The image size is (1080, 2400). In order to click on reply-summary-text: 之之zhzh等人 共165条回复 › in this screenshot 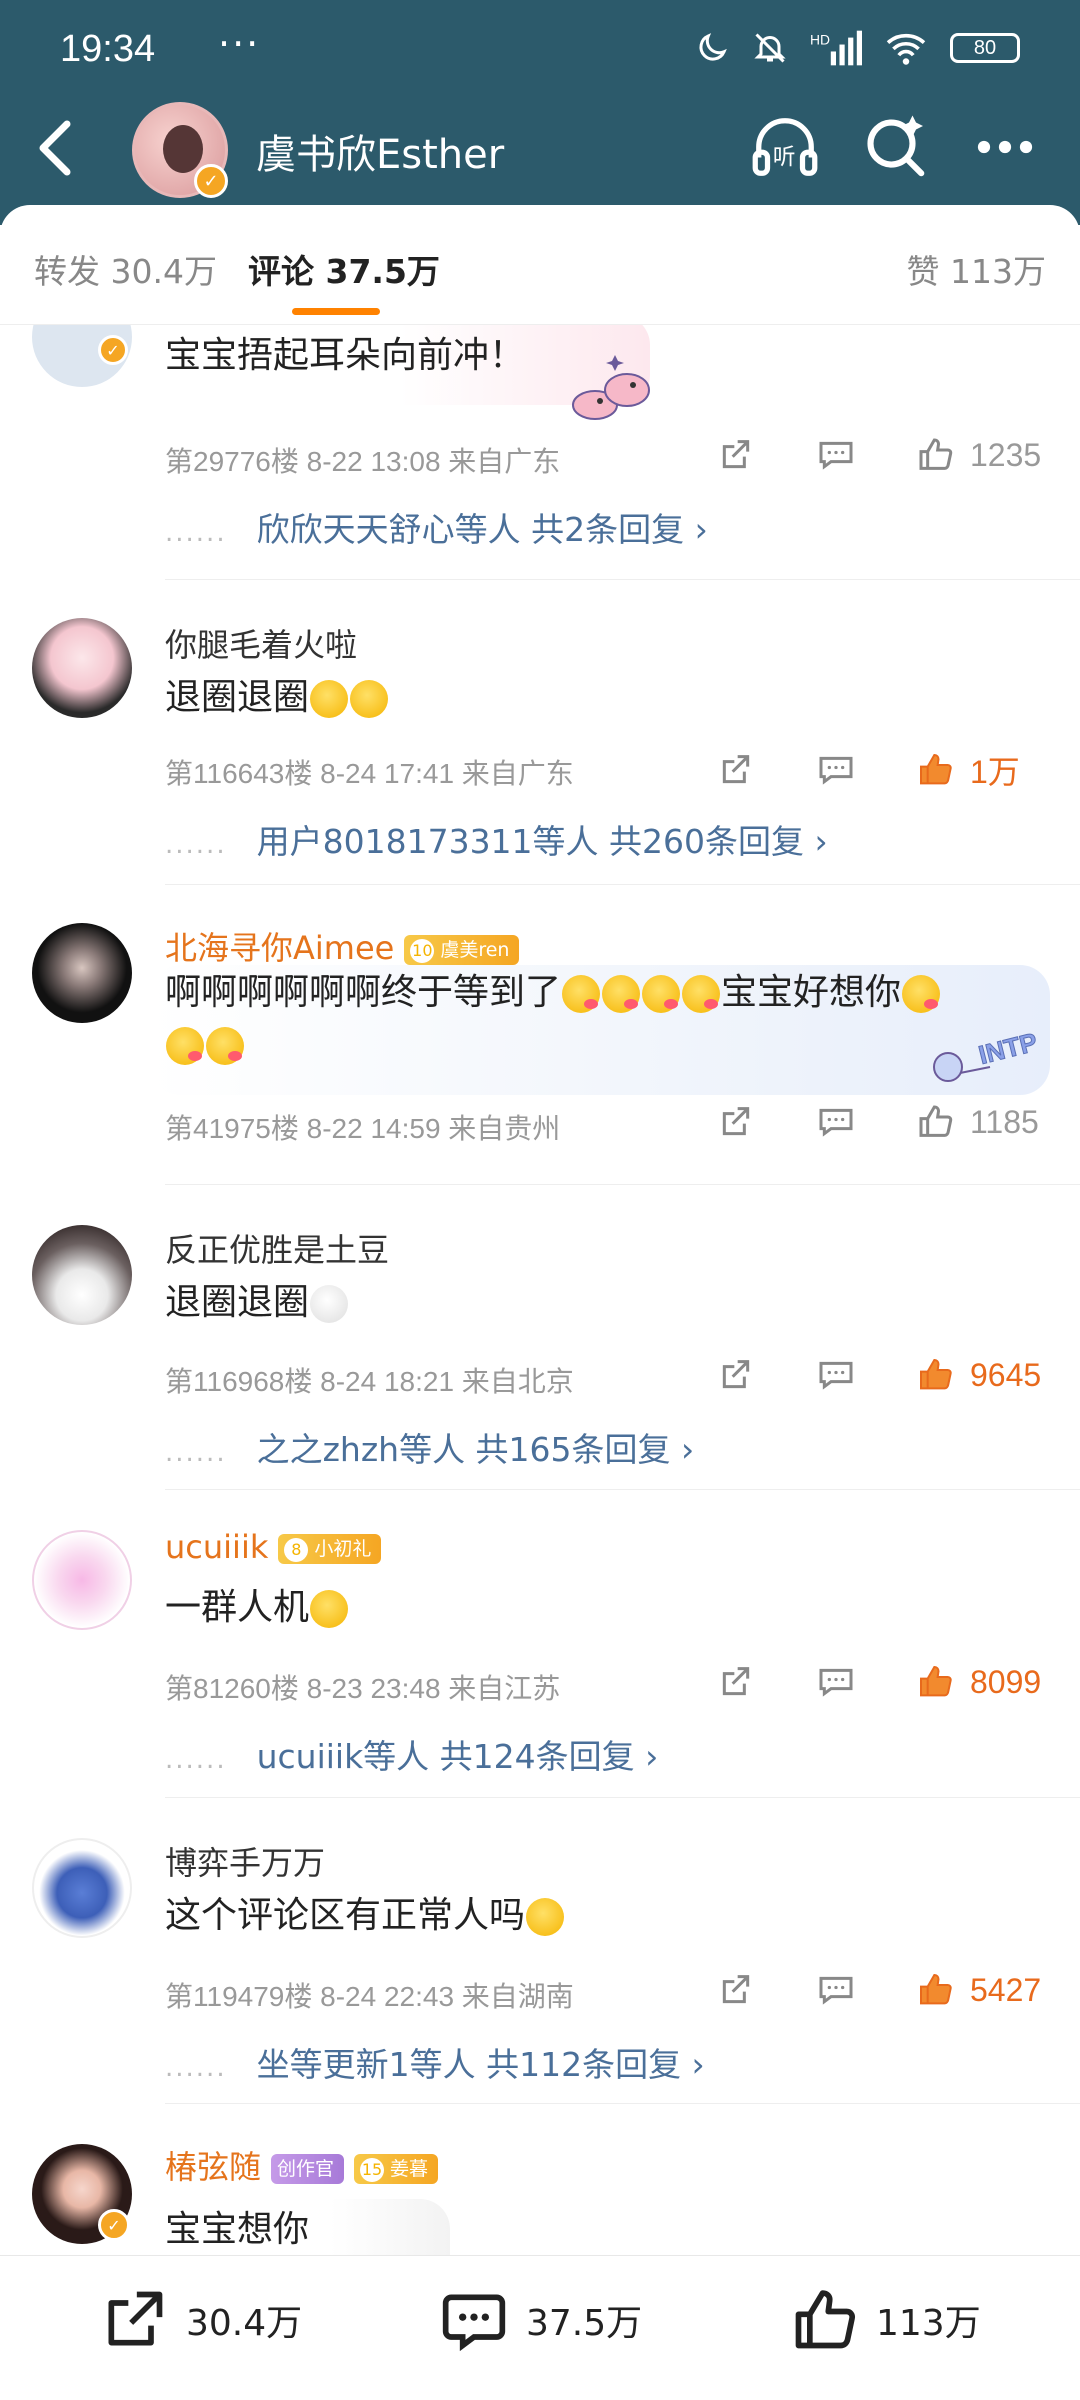, I will do `click(475, 1449)`.